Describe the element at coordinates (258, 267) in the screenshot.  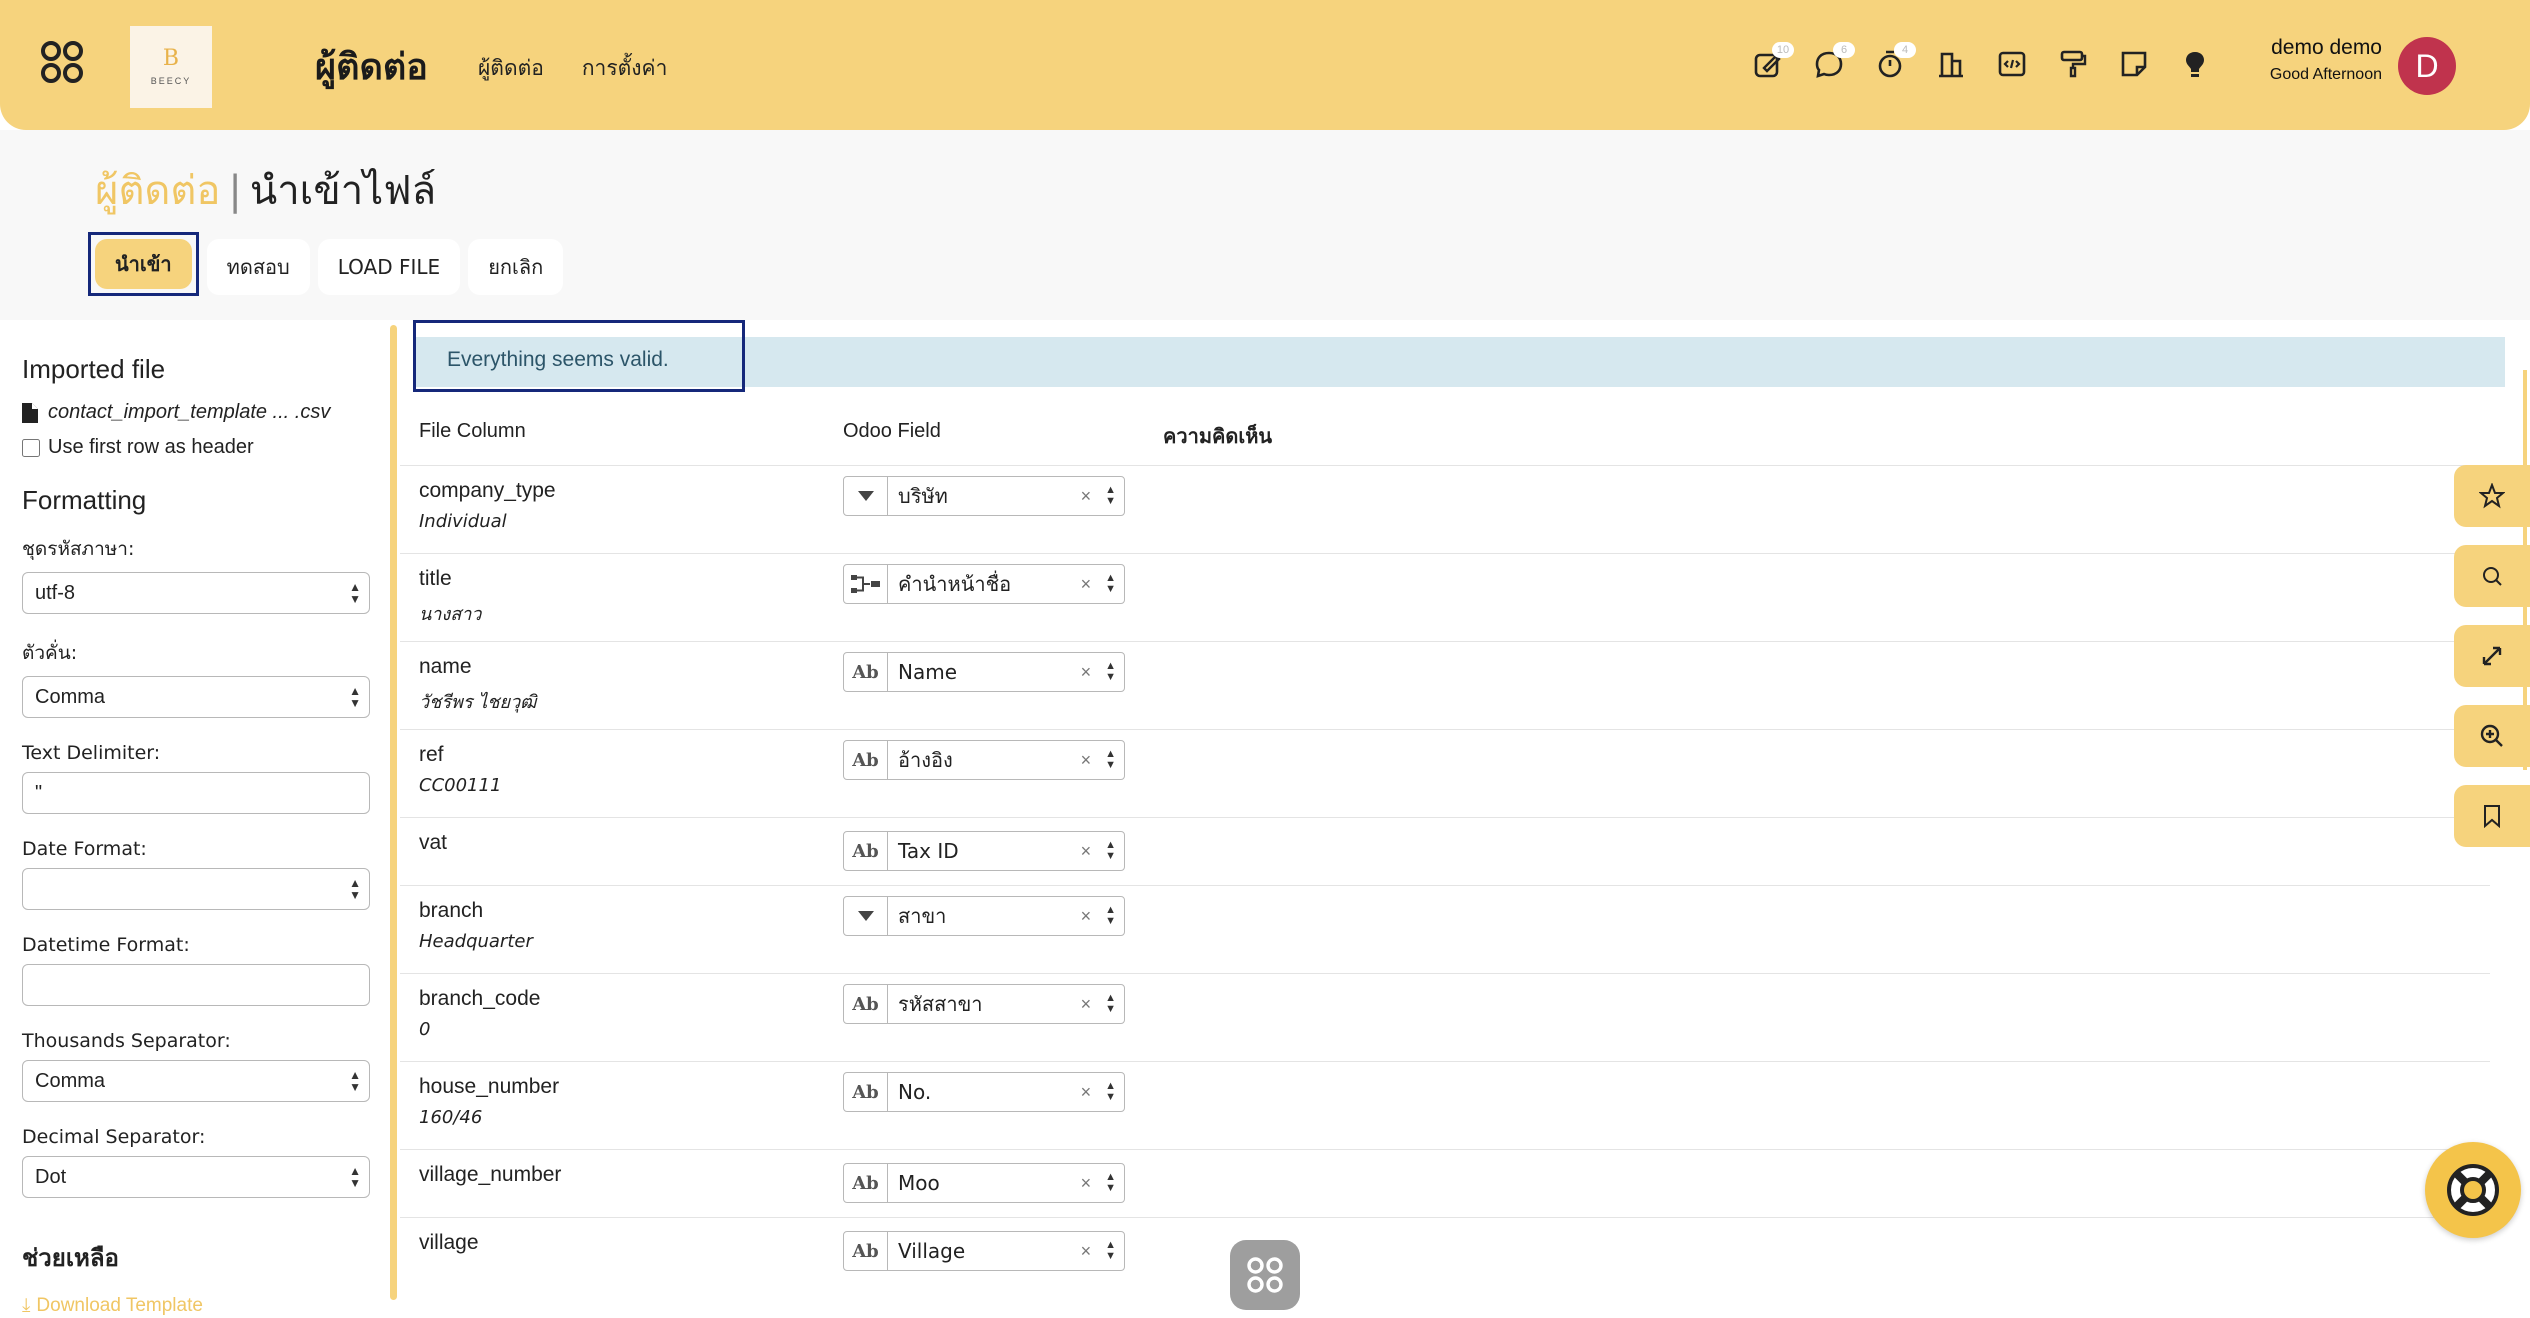
I see `test-button: ทดสอบ` at that location.